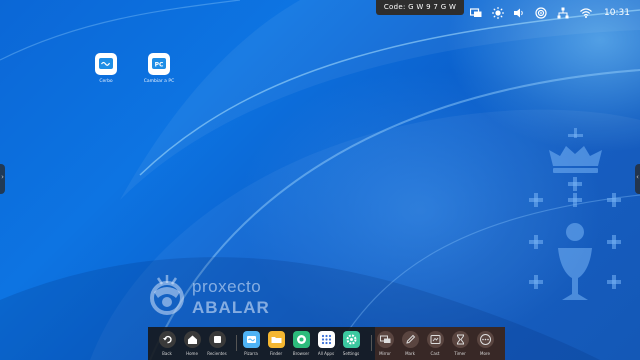 The width and height of the screenshot is (640, 360). What do you see at coordinates (231, 307) in the screenshot?
I see `logo-text-abalar: ABALAR` at bounding box center [231, 307].